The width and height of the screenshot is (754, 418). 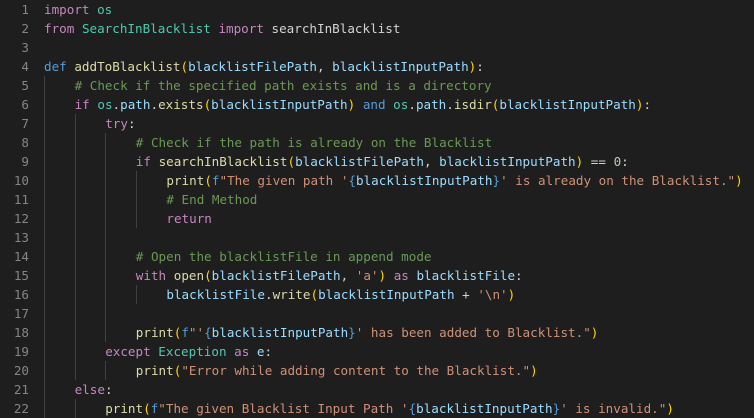 What do you see at coordinates (618, 180) in the screenshot?
I see `code-token: ' is already on the Blacklist."` at bounding box center [618, 180].